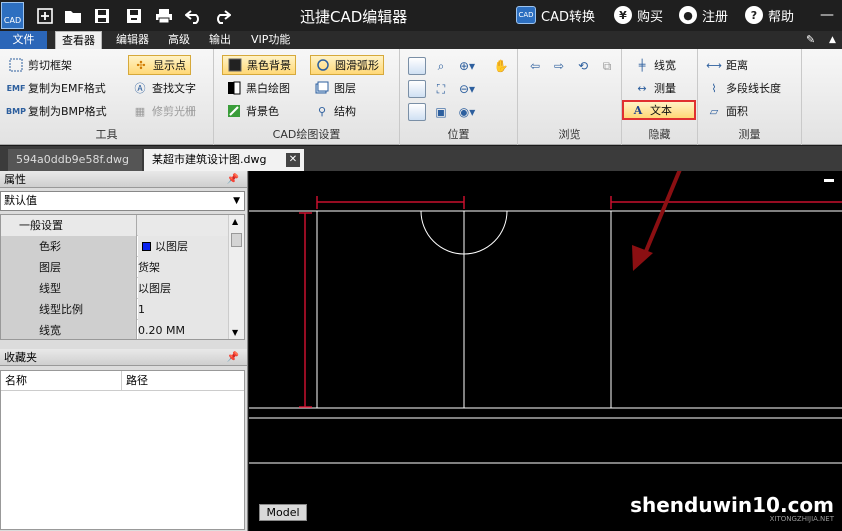  I want to click on zoom-out-icon: ⊖▾, so click(467, 89).